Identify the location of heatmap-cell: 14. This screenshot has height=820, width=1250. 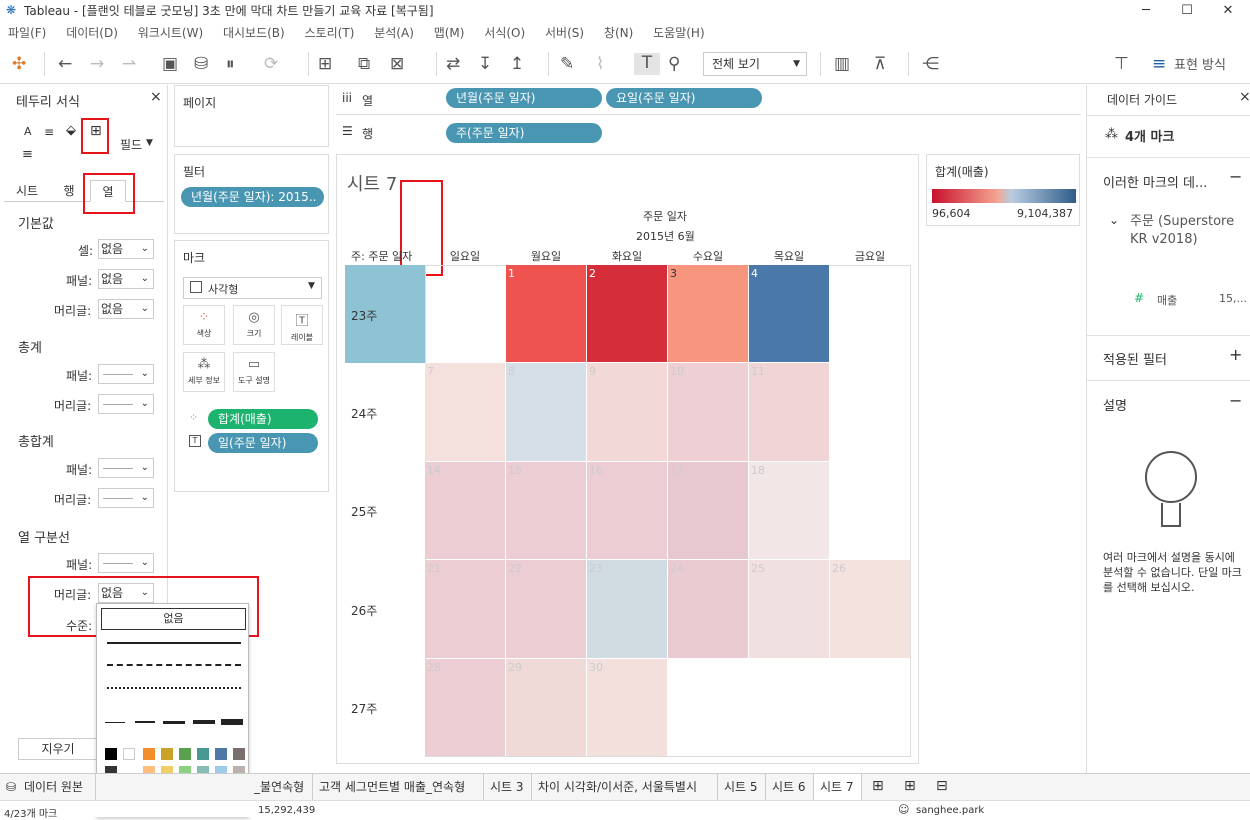
(465, 510).